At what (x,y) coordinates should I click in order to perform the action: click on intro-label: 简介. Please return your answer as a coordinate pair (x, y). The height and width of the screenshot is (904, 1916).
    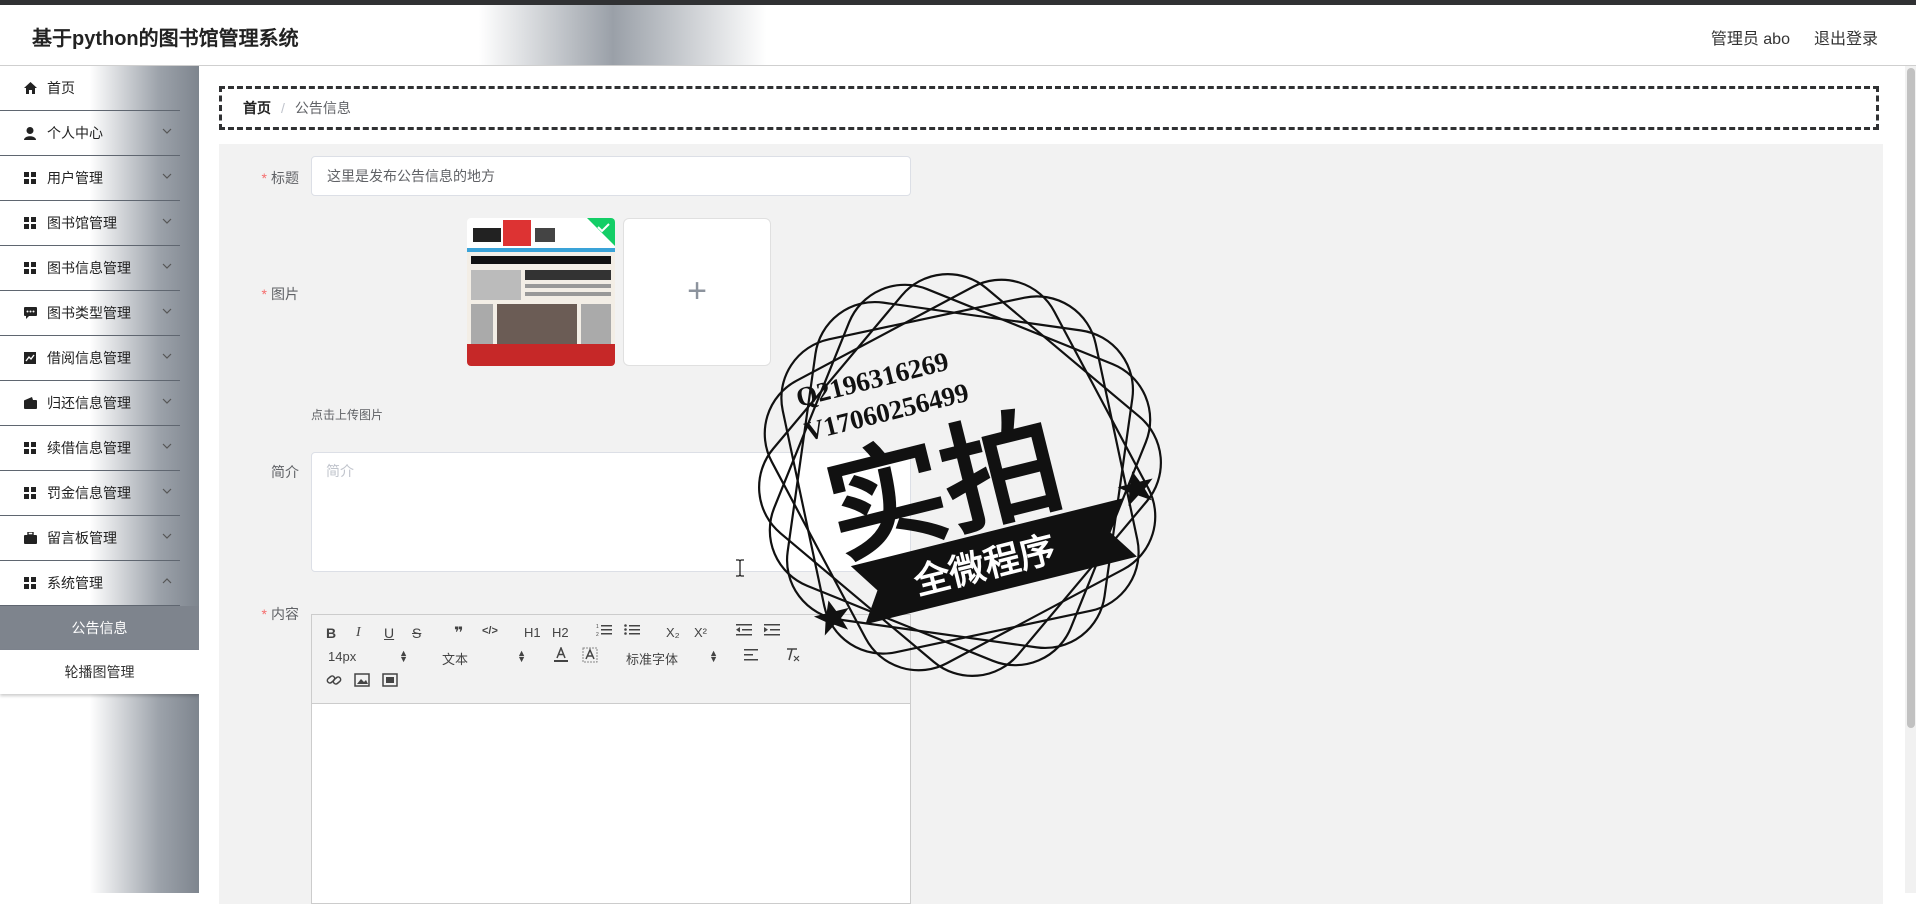
    Looking at the image, I should click on (285, 472).